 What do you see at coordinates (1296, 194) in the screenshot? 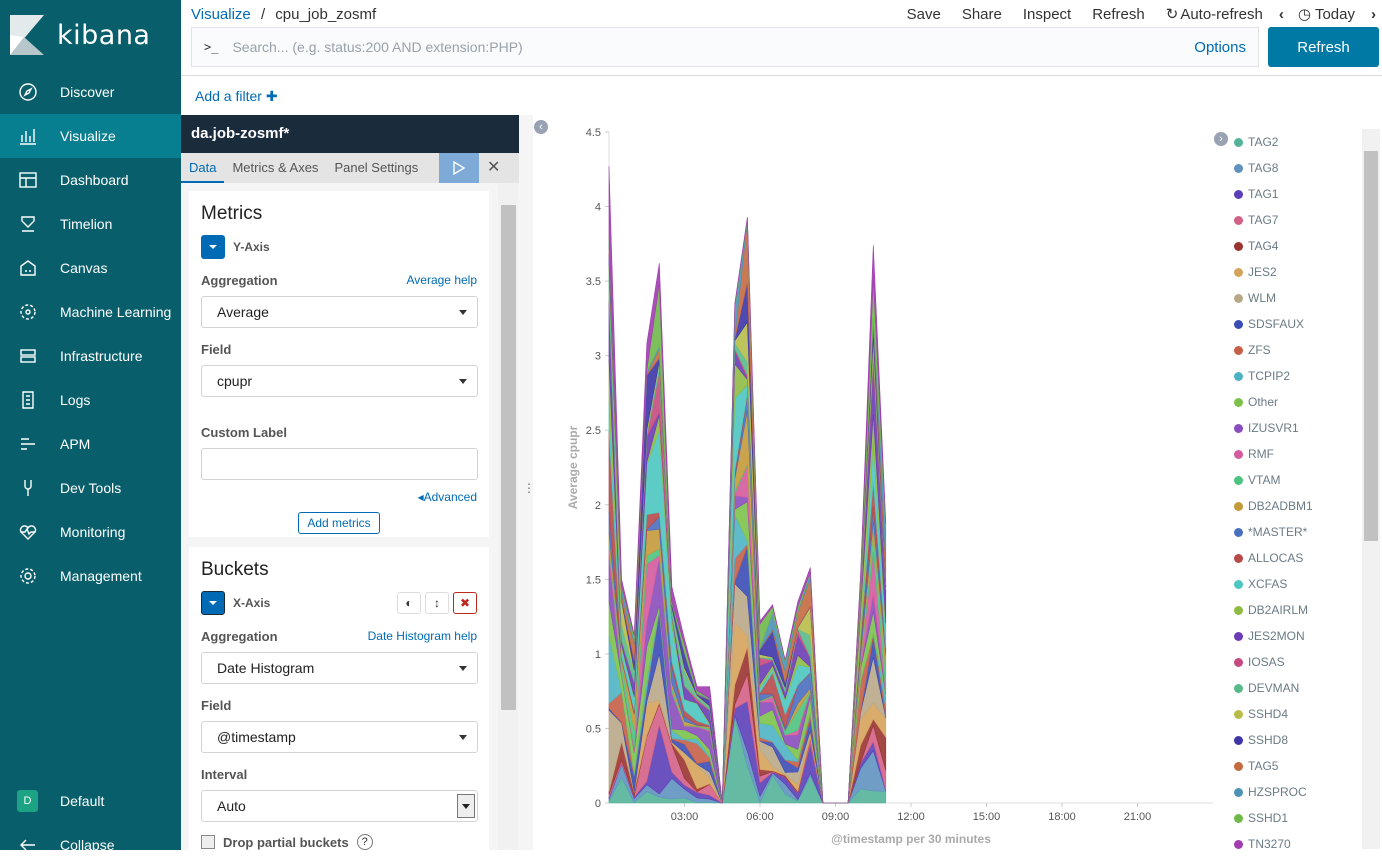
I see `legend-item: TAG1` at bounding box center [1296, 194].